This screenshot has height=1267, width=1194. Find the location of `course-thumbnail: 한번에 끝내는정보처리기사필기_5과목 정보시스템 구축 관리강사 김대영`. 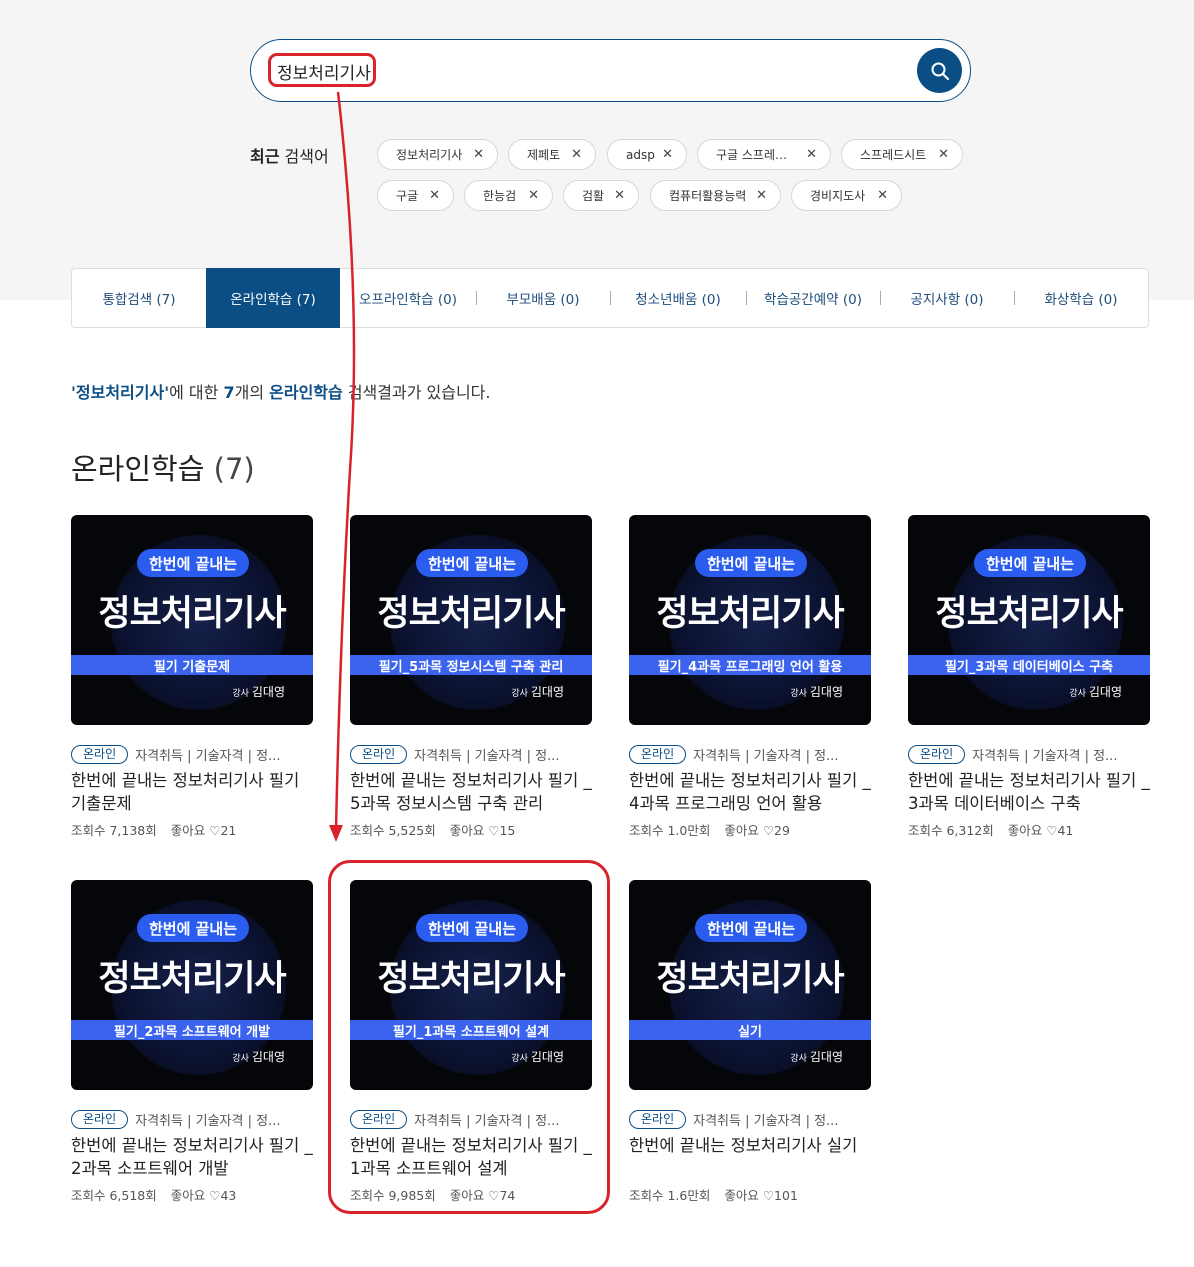

course-thumbnail: 한번에 끝내는정보처리기사필기_5과목 정보시스템 구축 관리강사 김대영 is located at coordinates (471, 620).